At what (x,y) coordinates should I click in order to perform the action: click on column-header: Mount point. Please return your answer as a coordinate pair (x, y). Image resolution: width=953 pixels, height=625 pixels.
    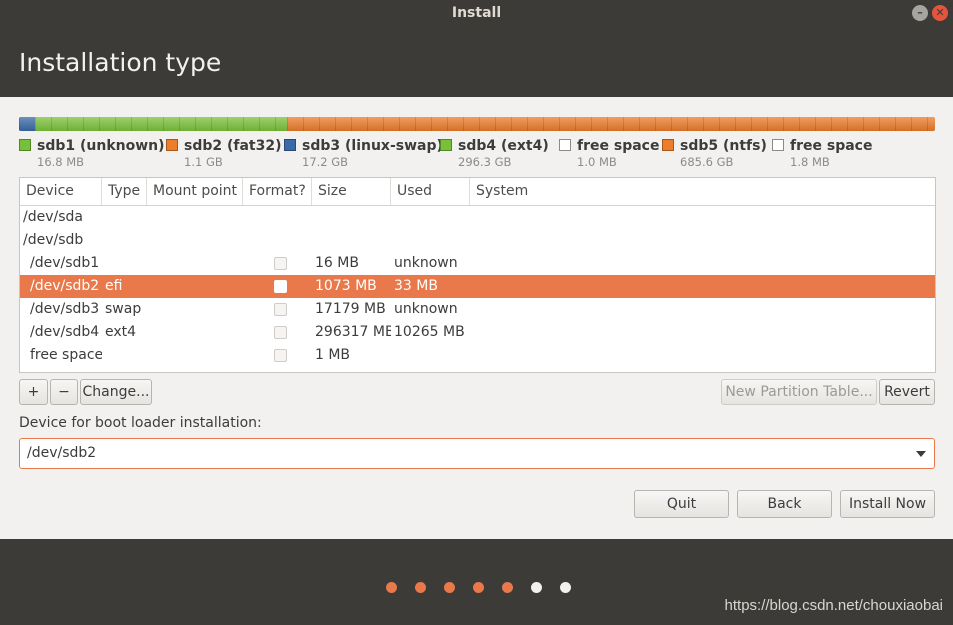
    Looking at the image, I should click on (195, 191).